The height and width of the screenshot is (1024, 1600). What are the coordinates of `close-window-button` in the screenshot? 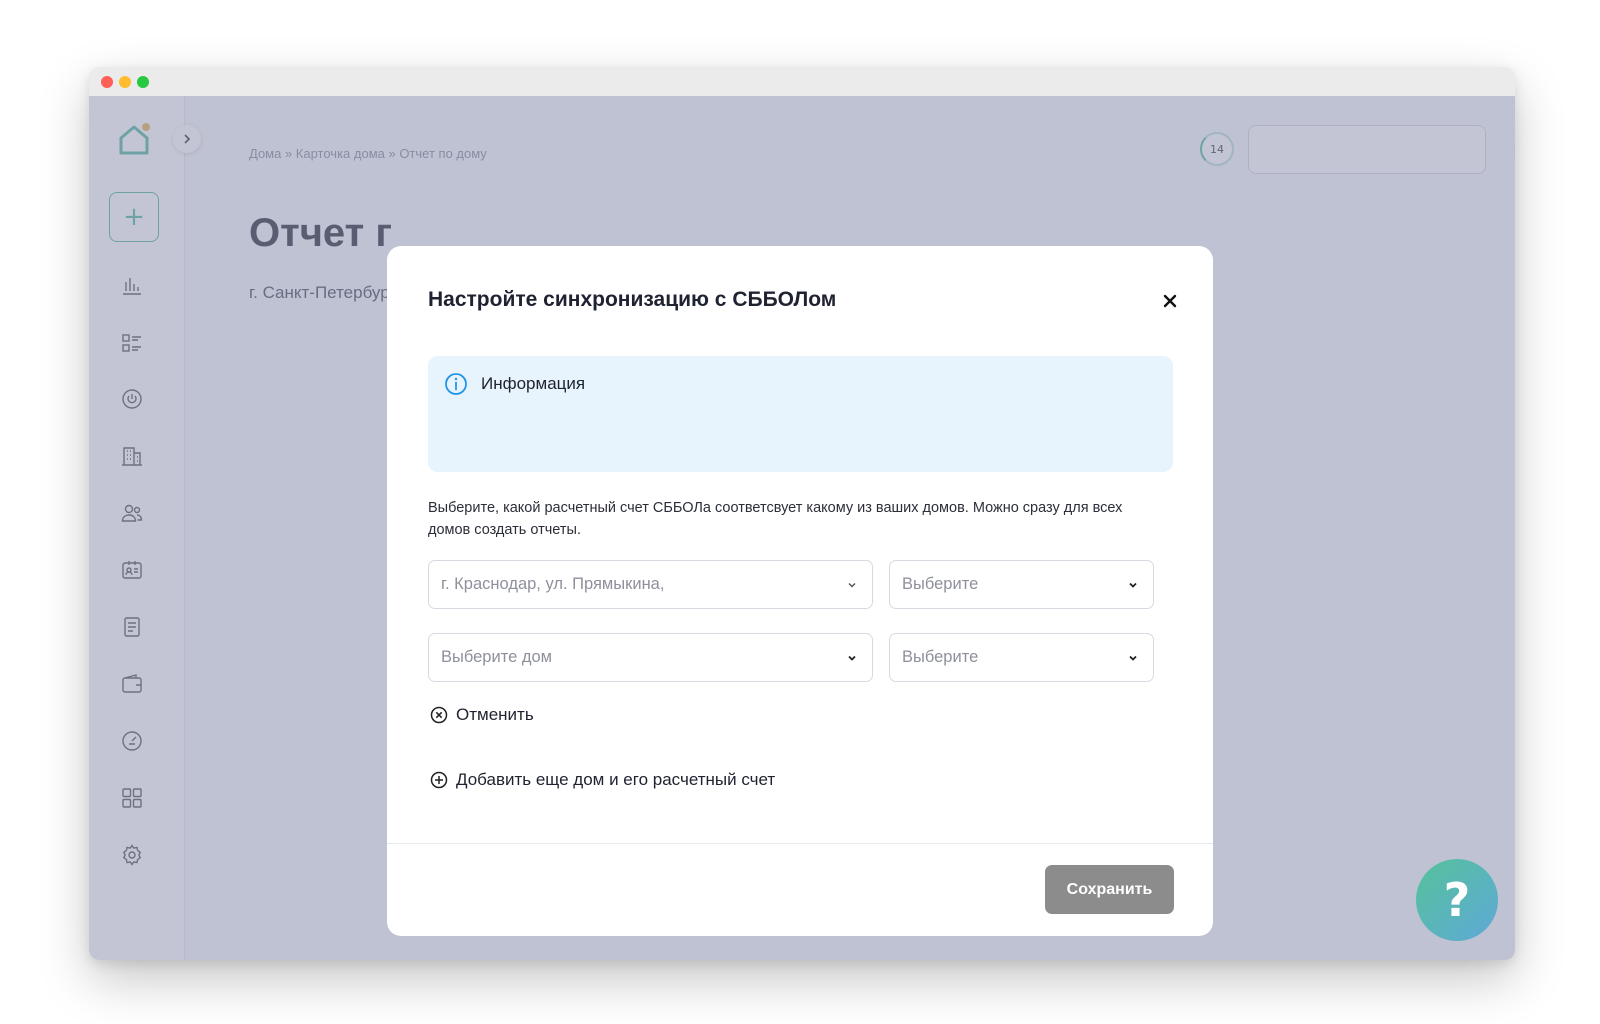 It's located at (107, 82).